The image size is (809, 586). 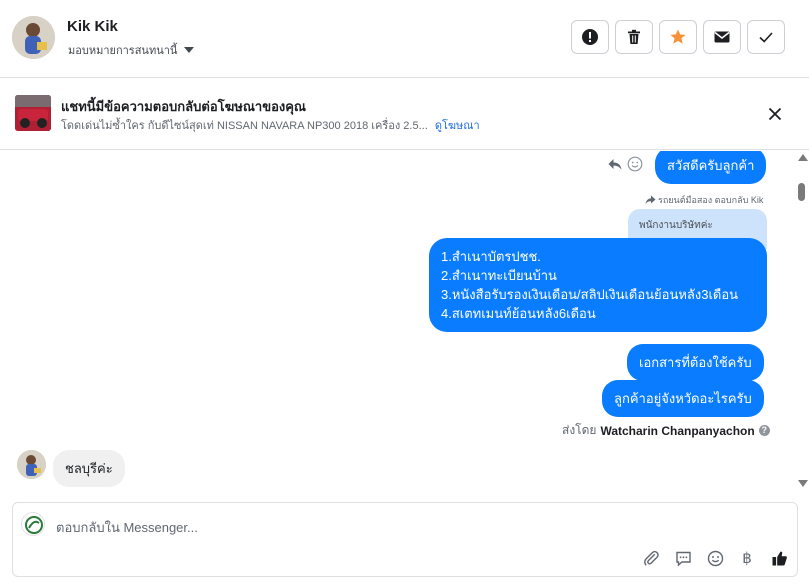 I want to click on message-bubble-customer-reply: ชลบุรีค่ะ, so click(x=89, y=468).